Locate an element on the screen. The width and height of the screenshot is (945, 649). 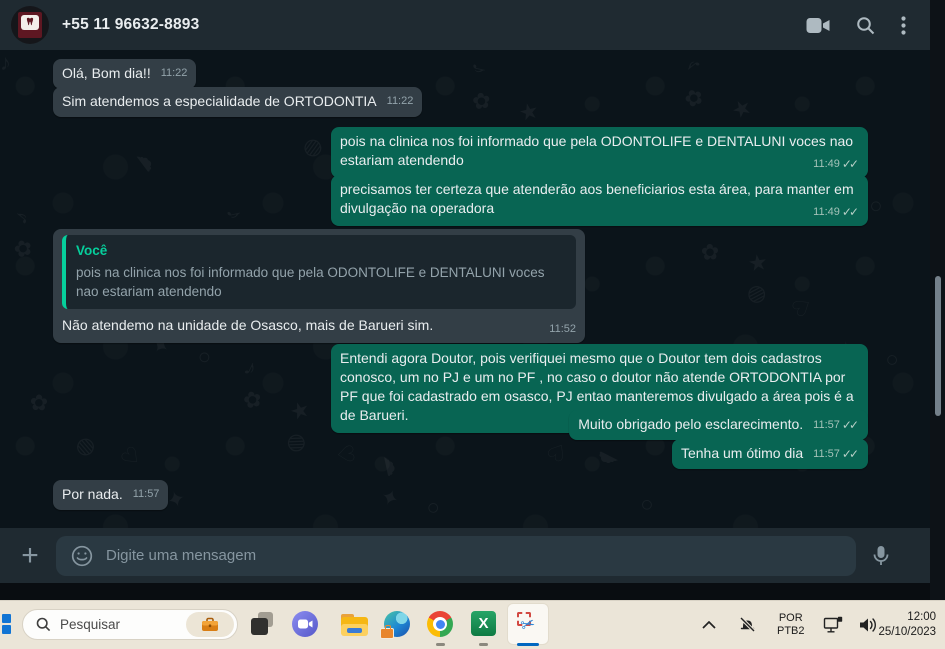
scissors-icon: ✂ is located at coordinates (528, 624).